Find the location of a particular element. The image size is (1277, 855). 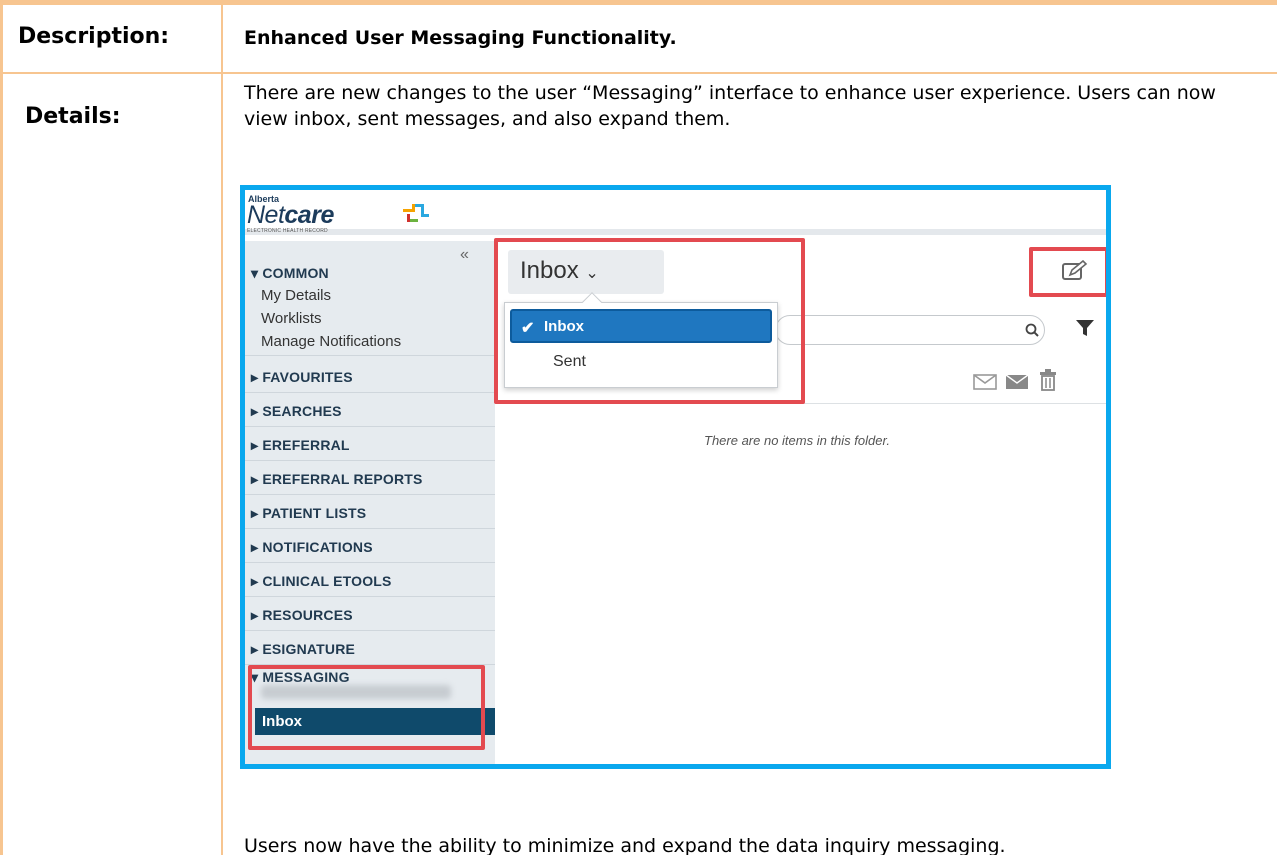

left-rule is located at coordinates (1, 430).